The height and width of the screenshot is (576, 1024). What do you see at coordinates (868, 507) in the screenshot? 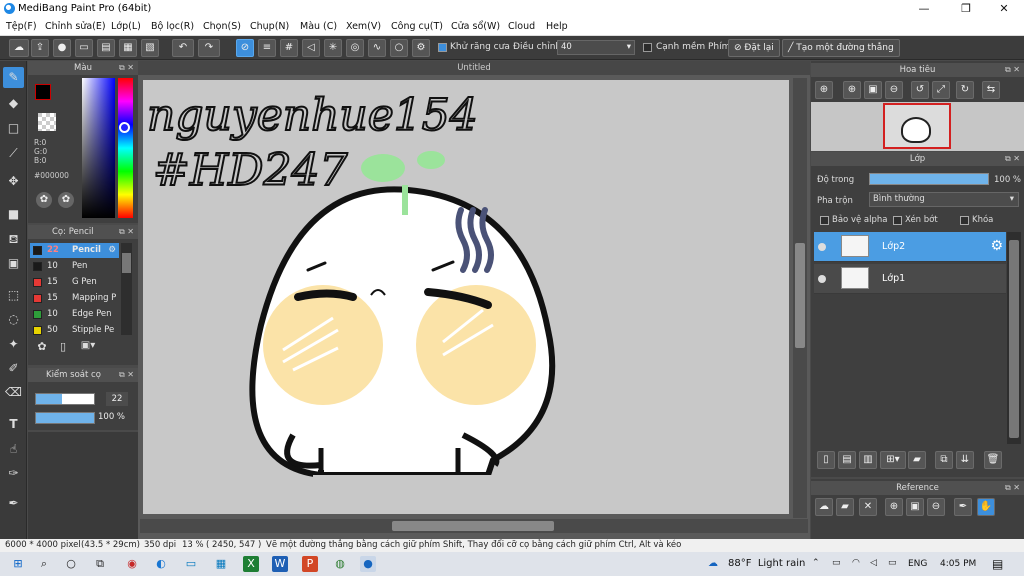
I see `close-reference-icon: ✕` at bounding box center [868, 507].